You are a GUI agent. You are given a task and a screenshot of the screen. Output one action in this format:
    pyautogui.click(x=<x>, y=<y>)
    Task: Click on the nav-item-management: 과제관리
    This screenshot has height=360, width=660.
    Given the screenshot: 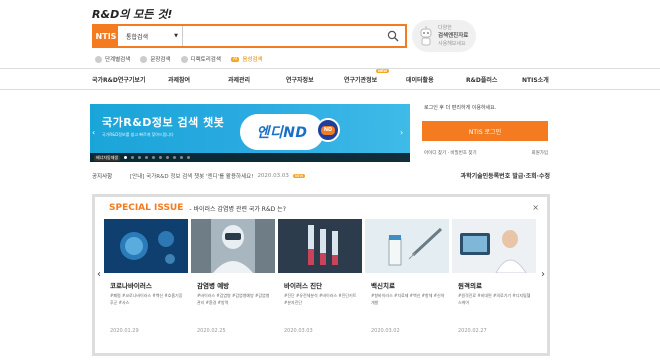 What is the action you would take?
    pyautogui.click(x=239, y=79)
    